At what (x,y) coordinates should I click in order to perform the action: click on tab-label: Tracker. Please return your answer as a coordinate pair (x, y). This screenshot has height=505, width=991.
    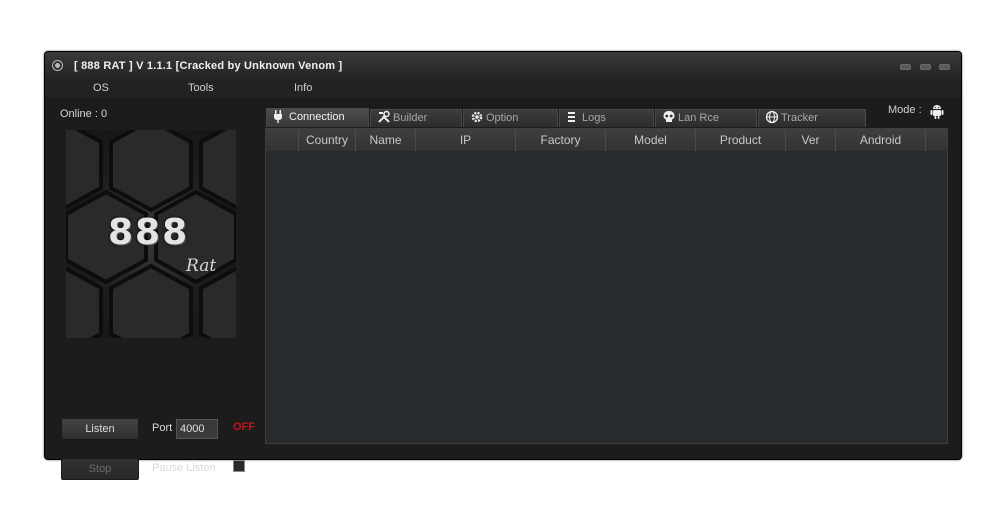
    Looking at the image, I should click on (799, 118).